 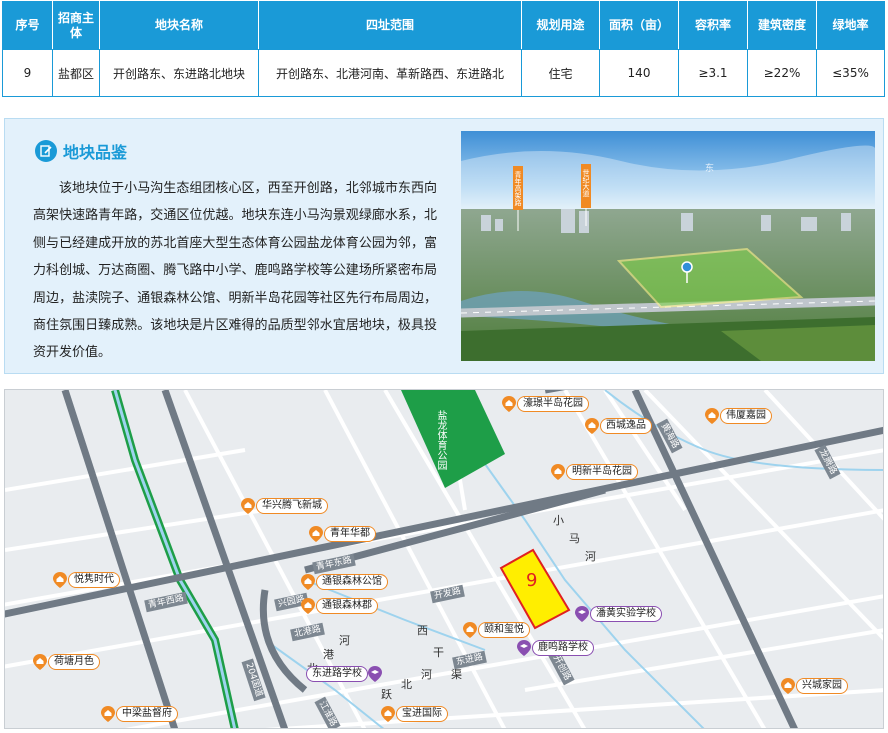 I want to click on poi-label: 东进路学校, so click(x=337, y=674).